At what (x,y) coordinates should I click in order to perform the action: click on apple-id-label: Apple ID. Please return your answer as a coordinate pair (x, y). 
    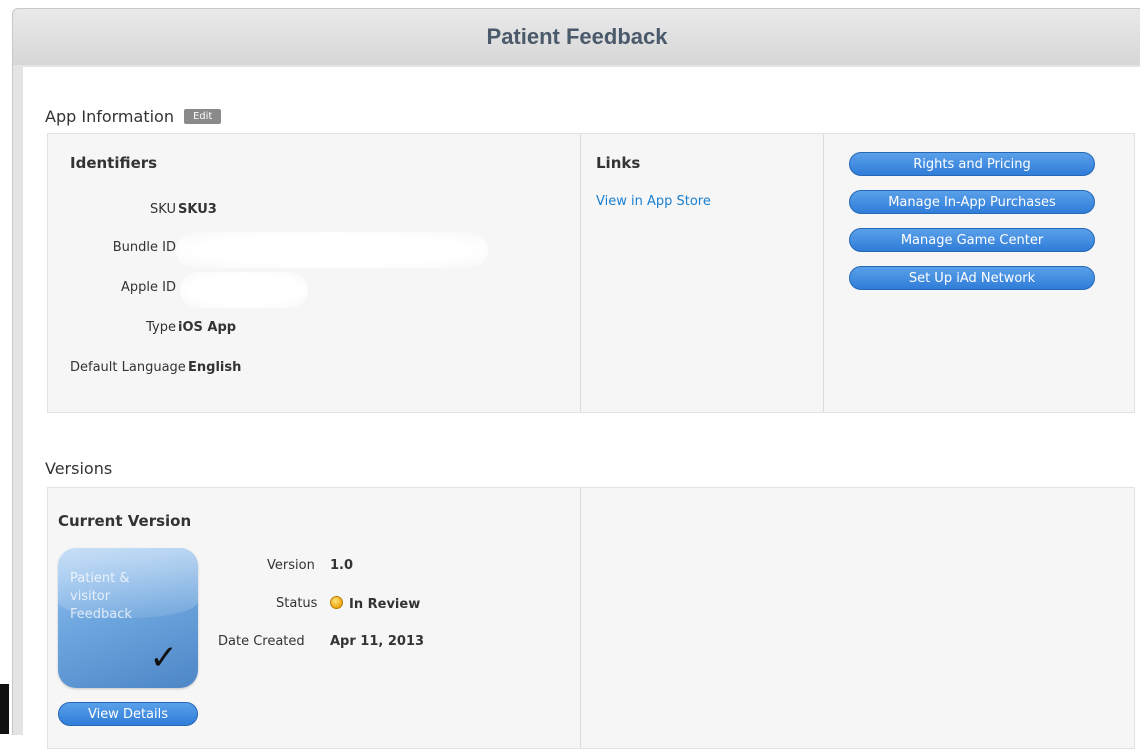
    Looking at the image, I should click on (148, 287).